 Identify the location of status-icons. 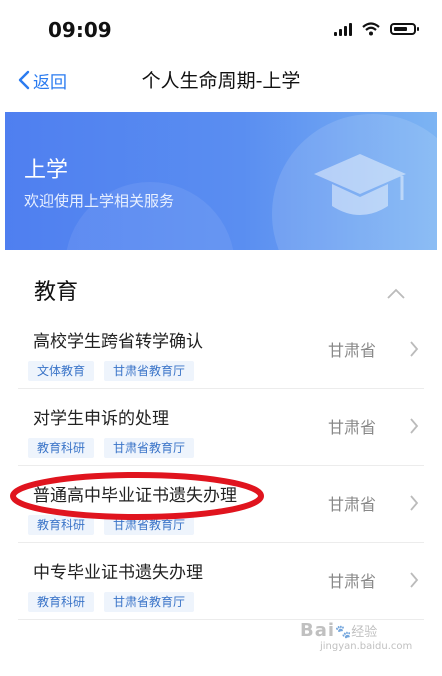
(376, 29).